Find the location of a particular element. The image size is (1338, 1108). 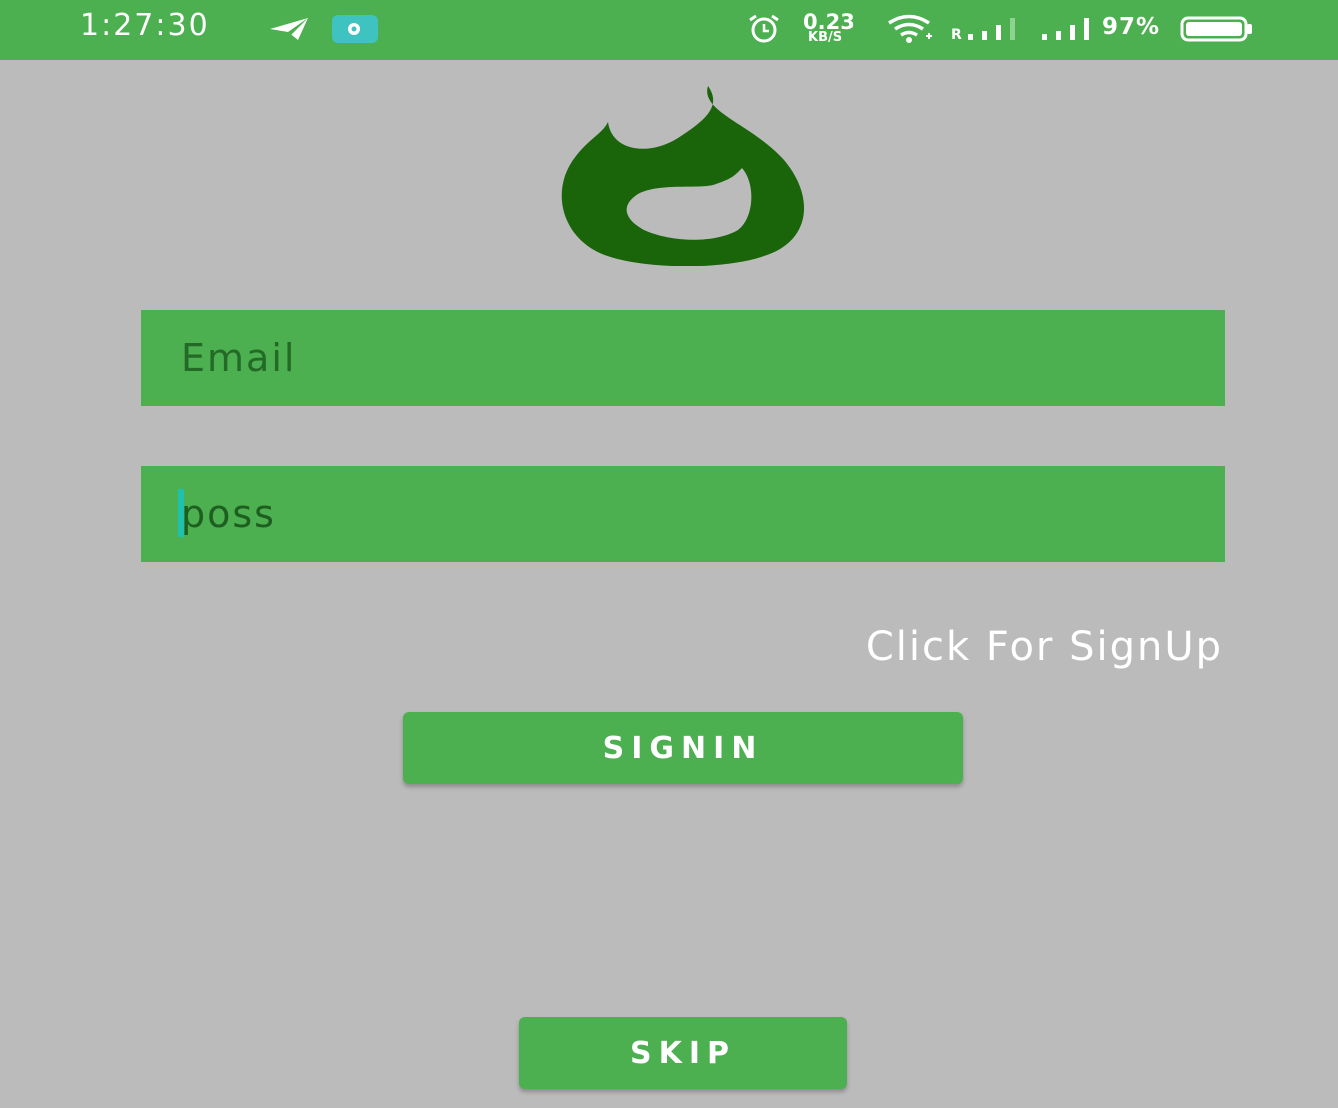

flame-logo-icon is located at coordinates (683, 176).